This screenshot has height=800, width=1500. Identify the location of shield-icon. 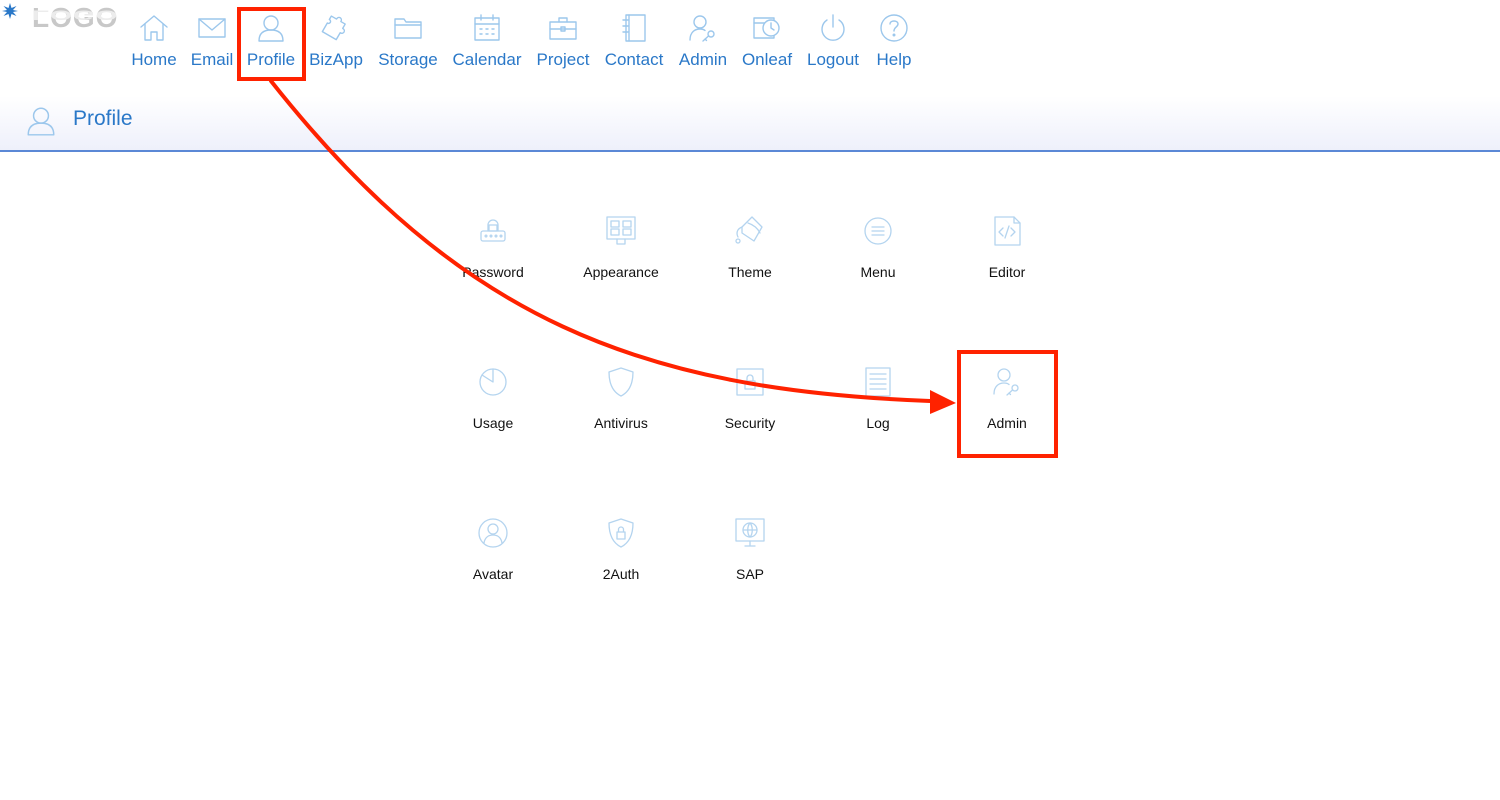
(621, 382).